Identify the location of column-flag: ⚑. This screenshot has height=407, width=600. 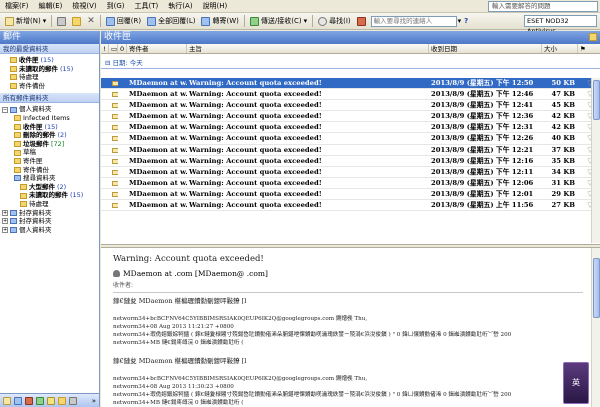
(589, 48).